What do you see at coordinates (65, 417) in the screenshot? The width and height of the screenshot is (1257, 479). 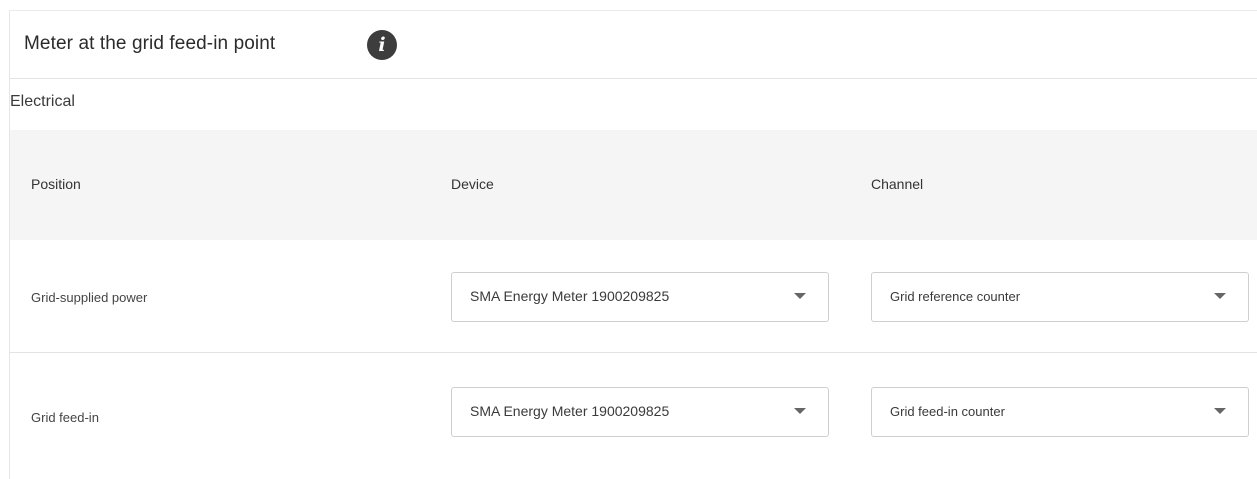 I see `position-label: Grid feed-in` at bounding box center [65, 417].